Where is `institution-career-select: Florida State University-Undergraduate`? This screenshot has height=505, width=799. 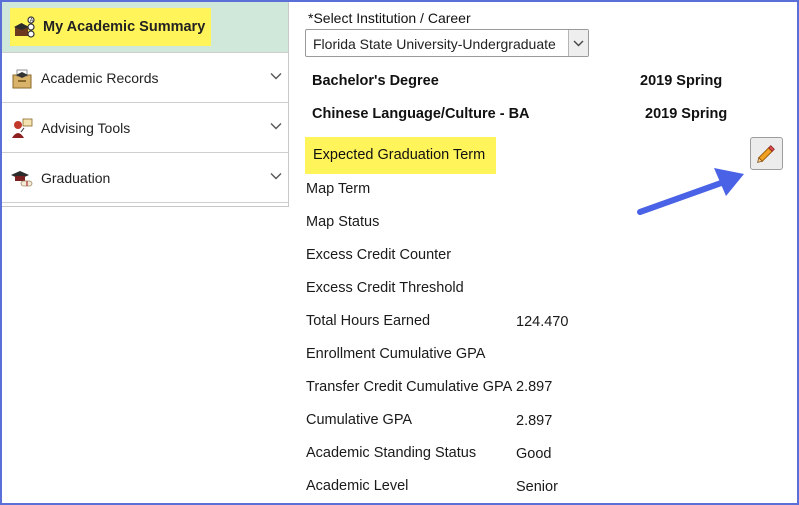 institution-career-select: Florida State University-Undergraduate is located at coordinates (447, 43).